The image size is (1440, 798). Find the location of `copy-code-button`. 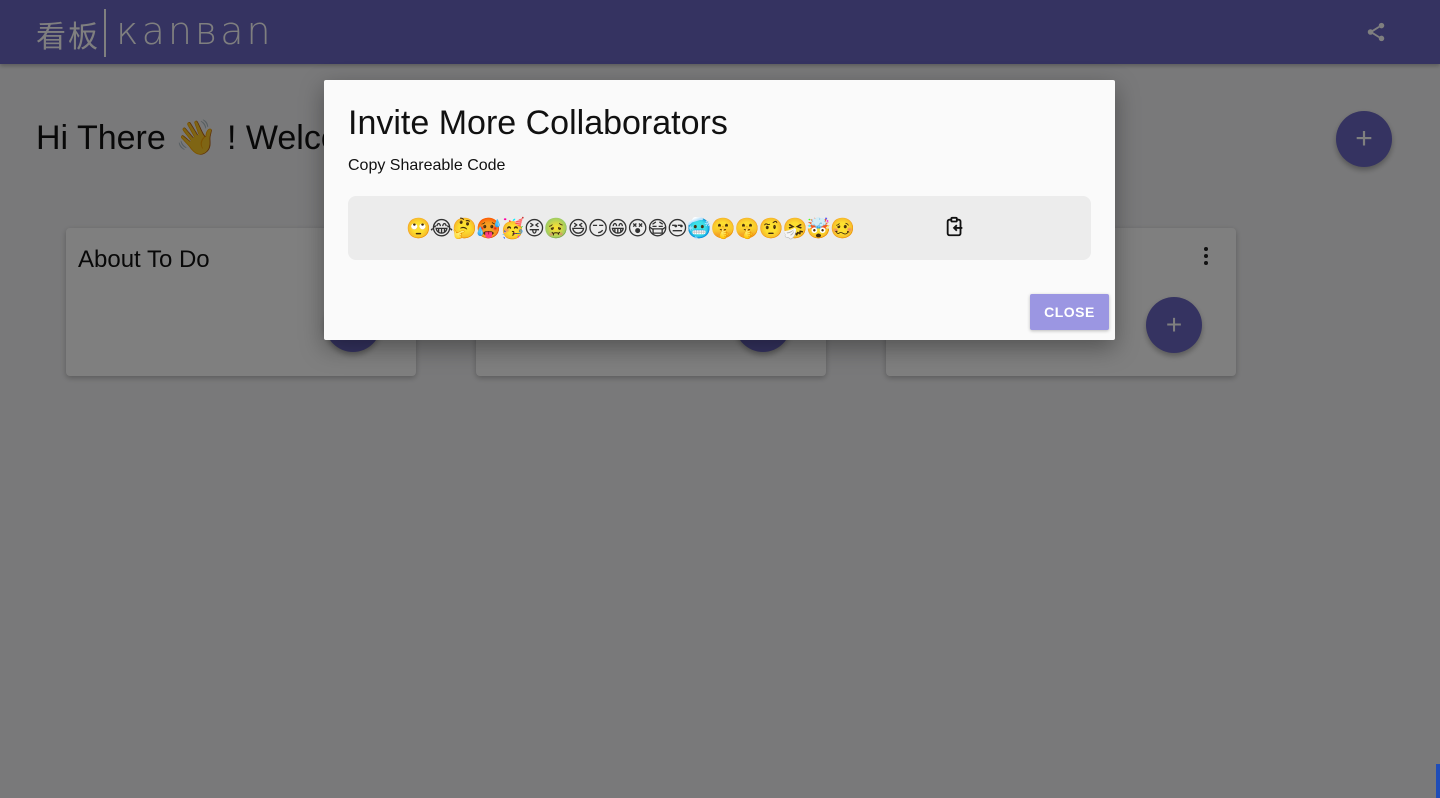

copy-code-button is located at coordinates (955, 227).